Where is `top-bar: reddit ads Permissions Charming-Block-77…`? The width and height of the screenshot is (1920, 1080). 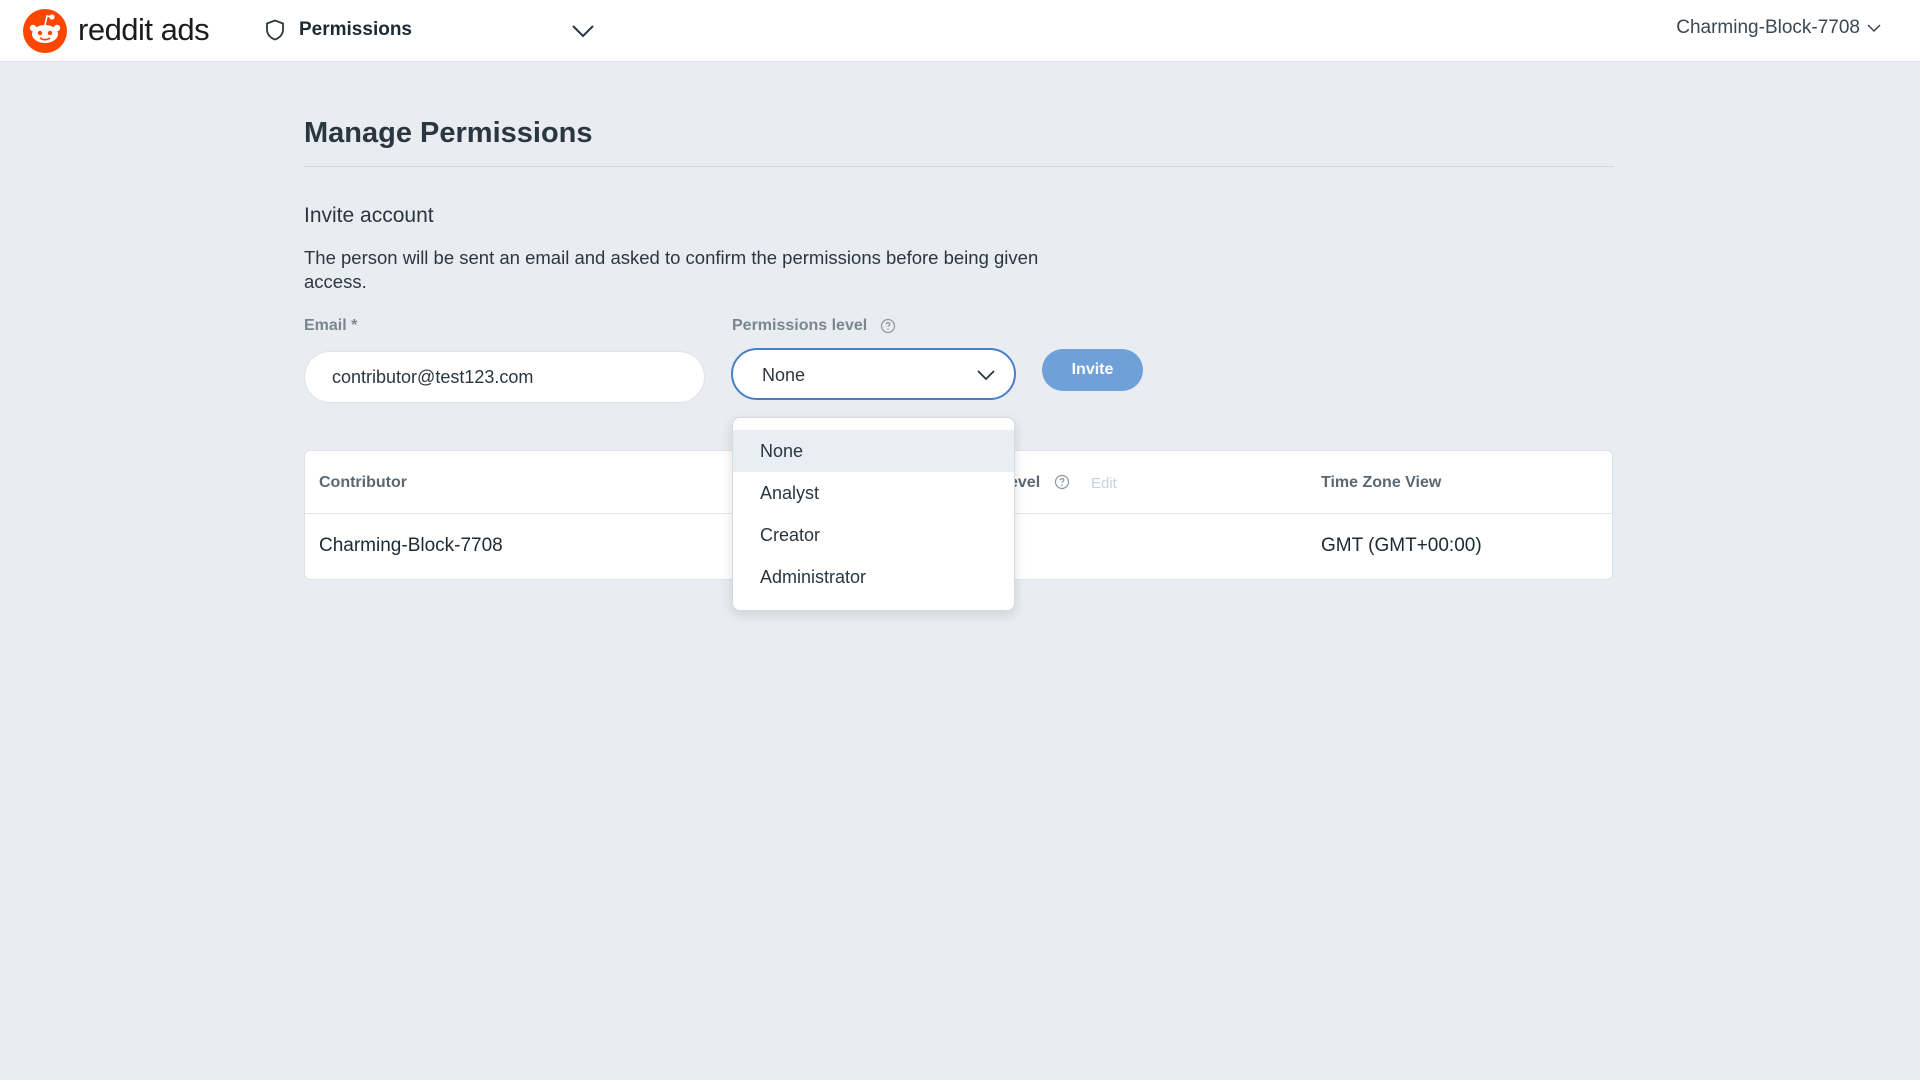 top-bar: reddit ads Permissions Charming-Block-77… is located at coordinates (960, 31).